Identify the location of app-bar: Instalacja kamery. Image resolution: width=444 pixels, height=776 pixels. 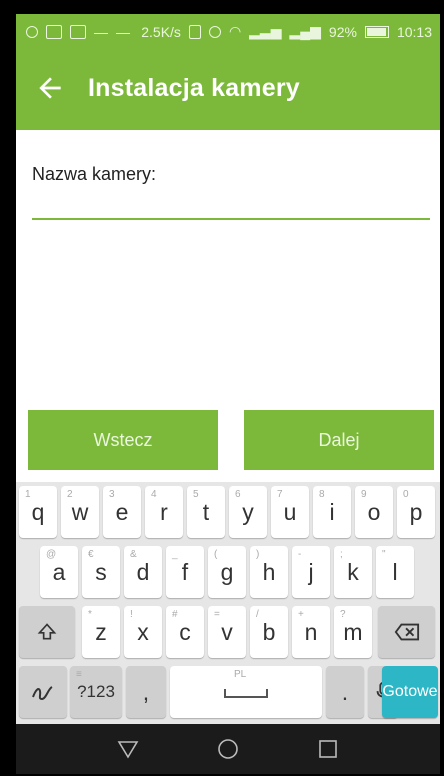
(228, 90).